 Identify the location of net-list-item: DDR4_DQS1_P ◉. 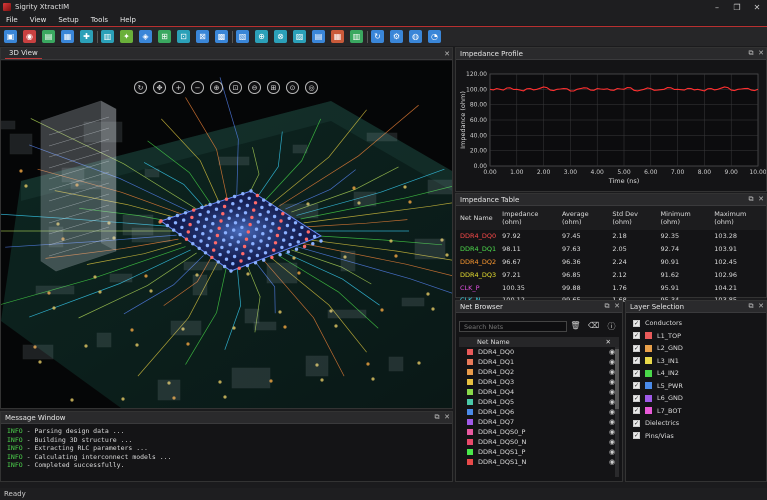
(539, 452).